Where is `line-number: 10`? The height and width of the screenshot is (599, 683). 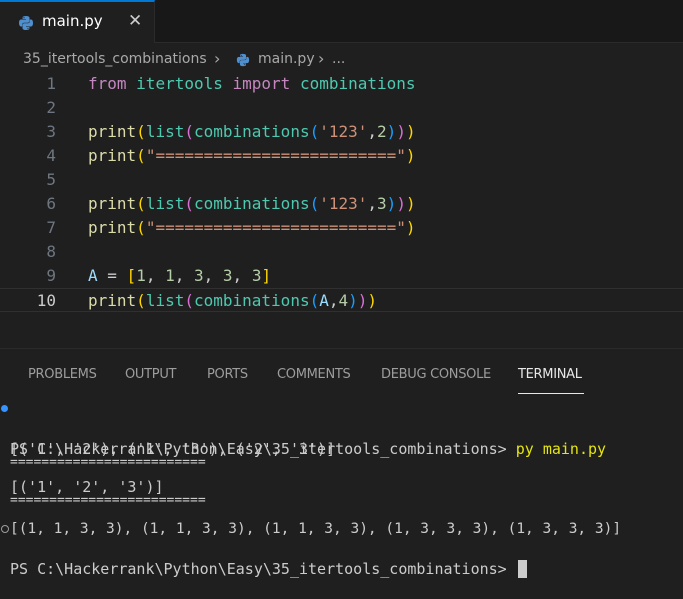
line-number: 10 is located at coordinates (46, 300).